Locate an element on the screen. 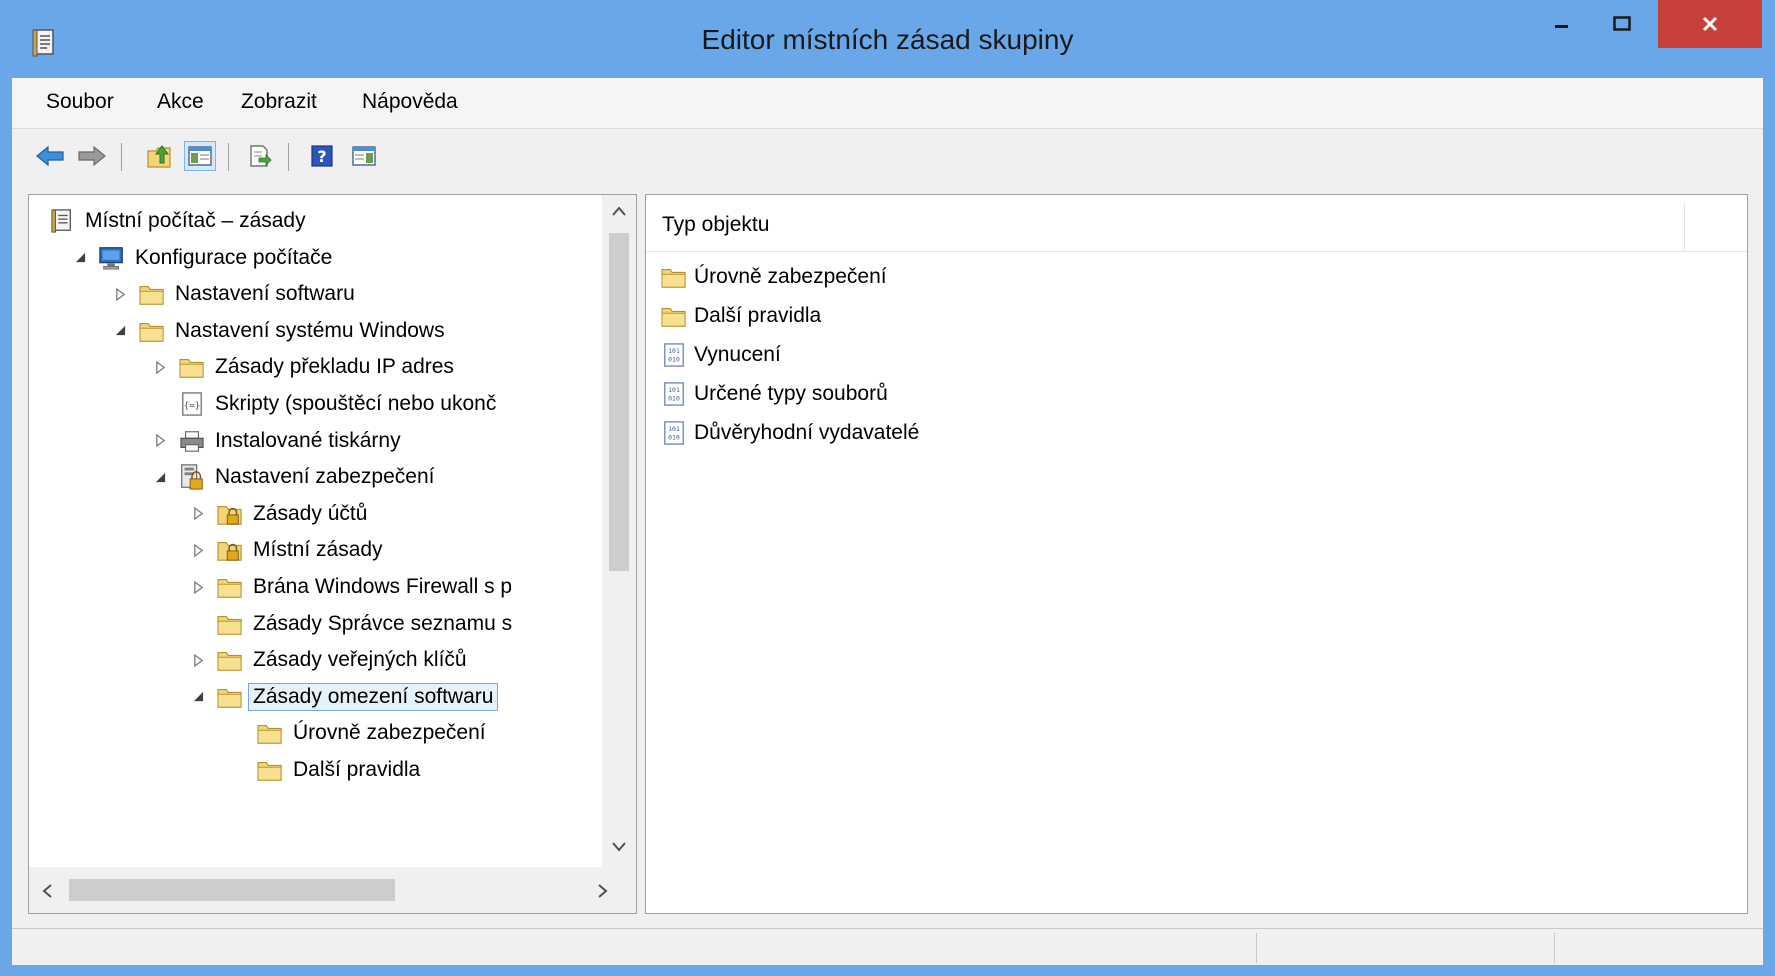 The width and height of the screenshot is (1775, 976). tree-item-label: Úrovně zabezpečení is located at coordinates (389, 733).